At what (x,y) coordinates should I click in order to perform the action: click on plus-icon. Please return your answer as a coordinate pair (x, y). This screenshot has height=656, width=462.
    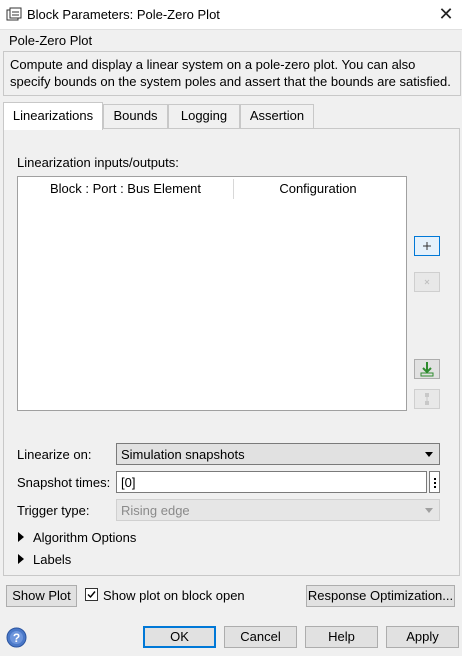
    Looking at the image, I should click on (427, 246).